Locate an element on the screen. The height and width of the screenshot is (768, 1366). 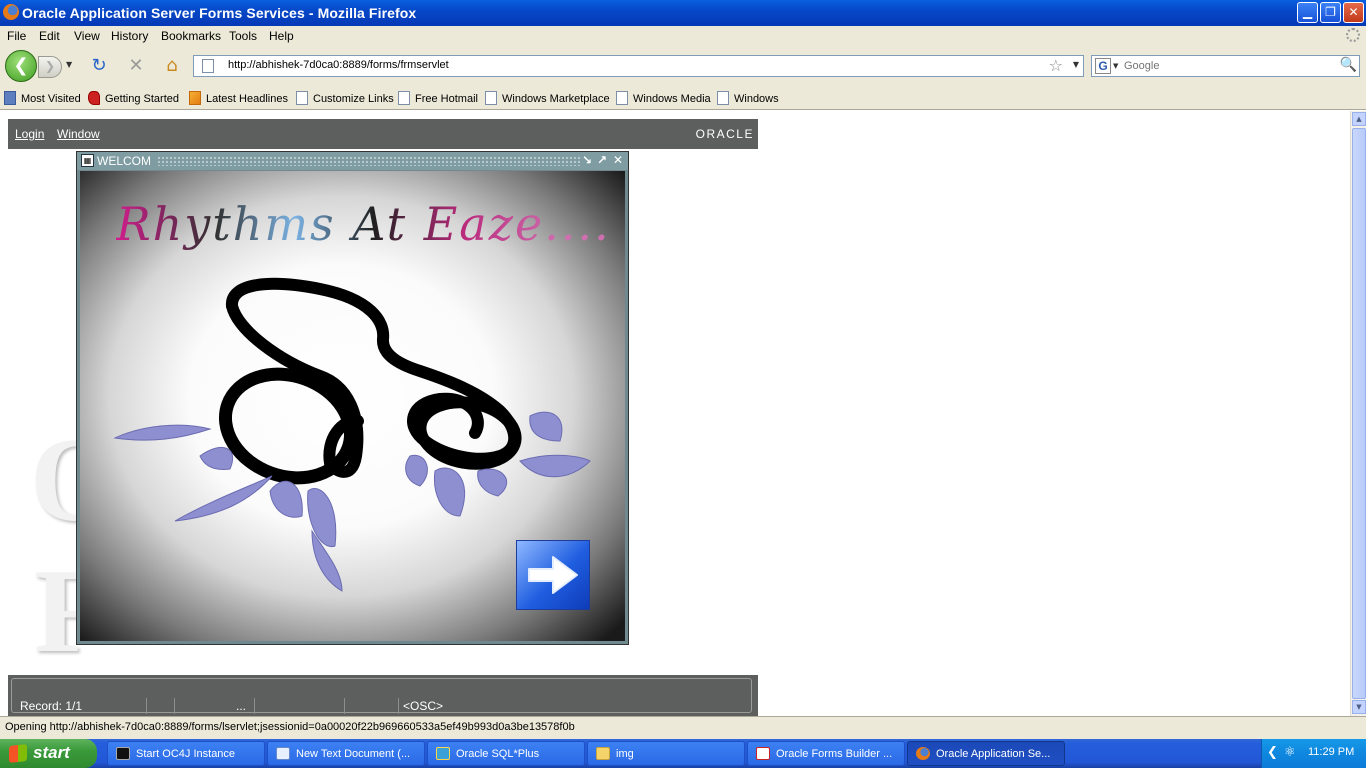
bookmark-windows-marketplace: Windows Marketplace is located at coordinates (547, 98).